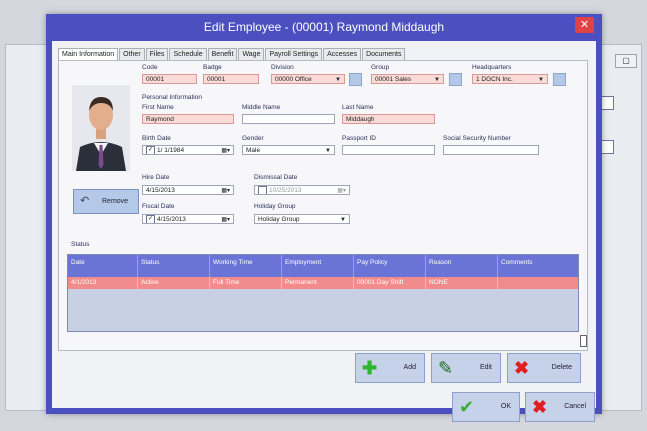 This screenshot has height=431, width=647. Describe the element at coordinates (324, 27) in the screenshot. I see `dialog-title: Edit Employee - (00001) Raymond Middaugh` at that location.